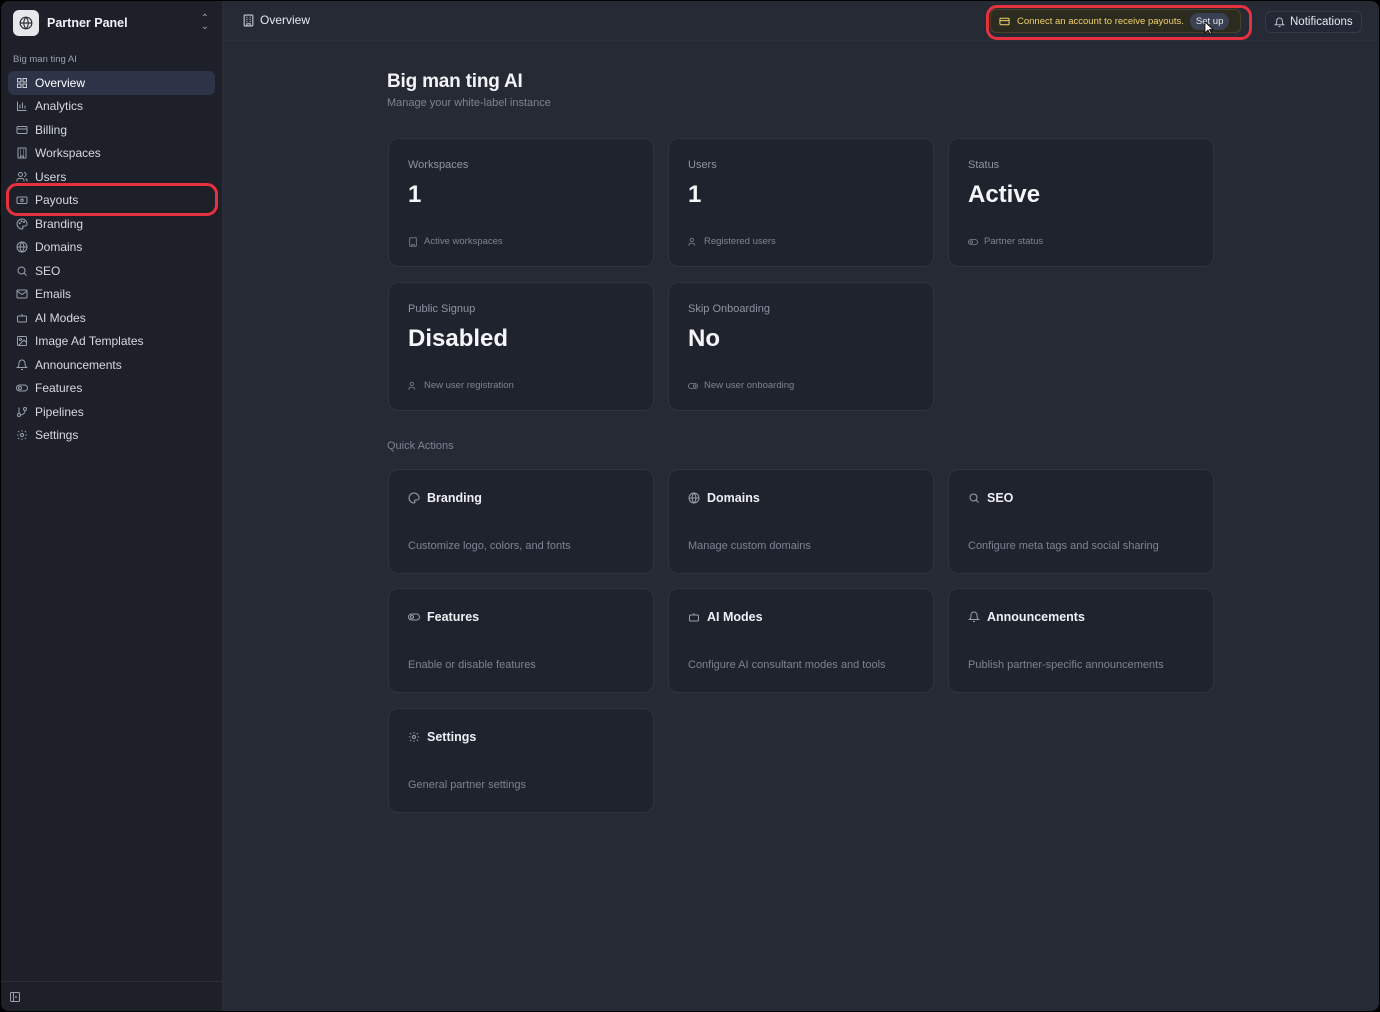 This screenshot has height=1012, width=1380. Describe the element at coordinates (801, 202) in the screenshot. I see `stat-card-users: Users 1 Registered users` at that location.